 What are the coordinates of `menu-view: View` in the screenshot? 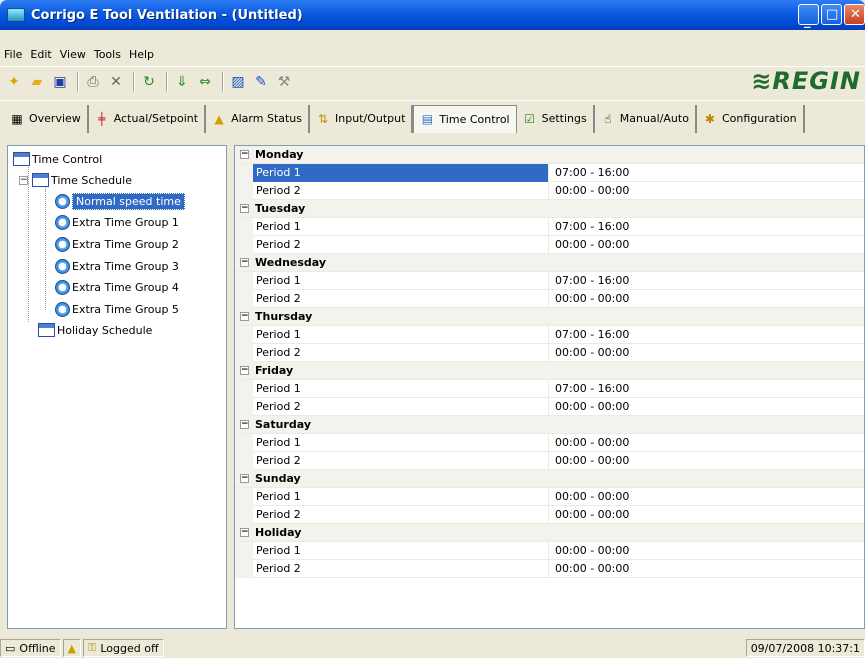 It's located at (73, 54).